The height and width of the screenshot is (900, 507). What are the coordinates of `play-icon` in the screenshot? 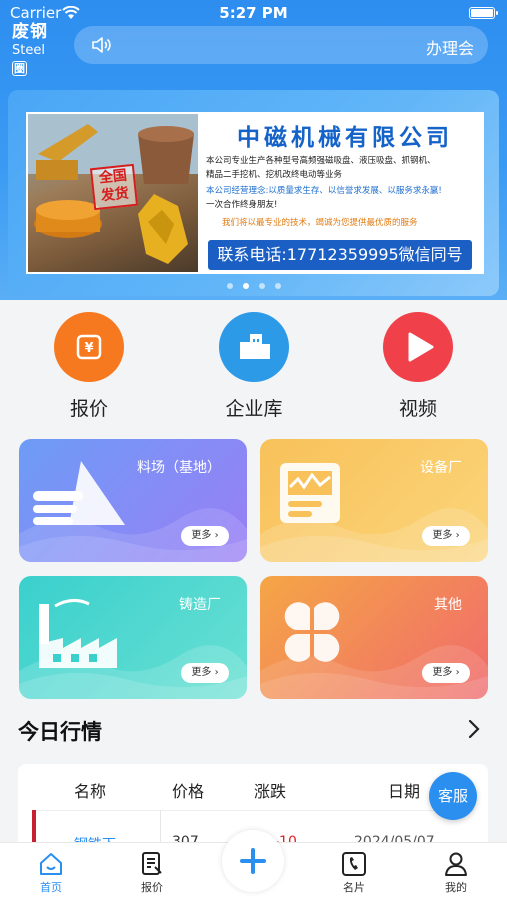 It's located at (418, 347).